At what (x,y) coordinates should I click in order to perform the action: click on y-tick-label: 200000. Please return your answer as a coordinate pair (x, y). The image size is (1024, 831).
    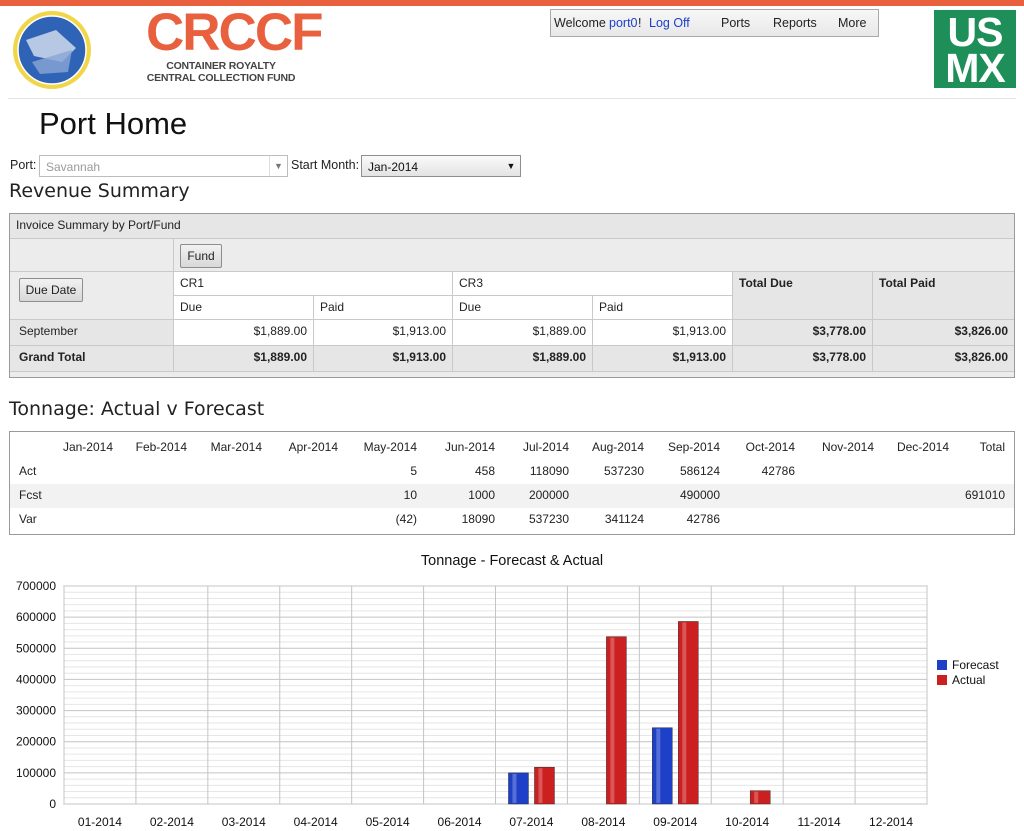
    Looking at the image, I should click on (36, 742).